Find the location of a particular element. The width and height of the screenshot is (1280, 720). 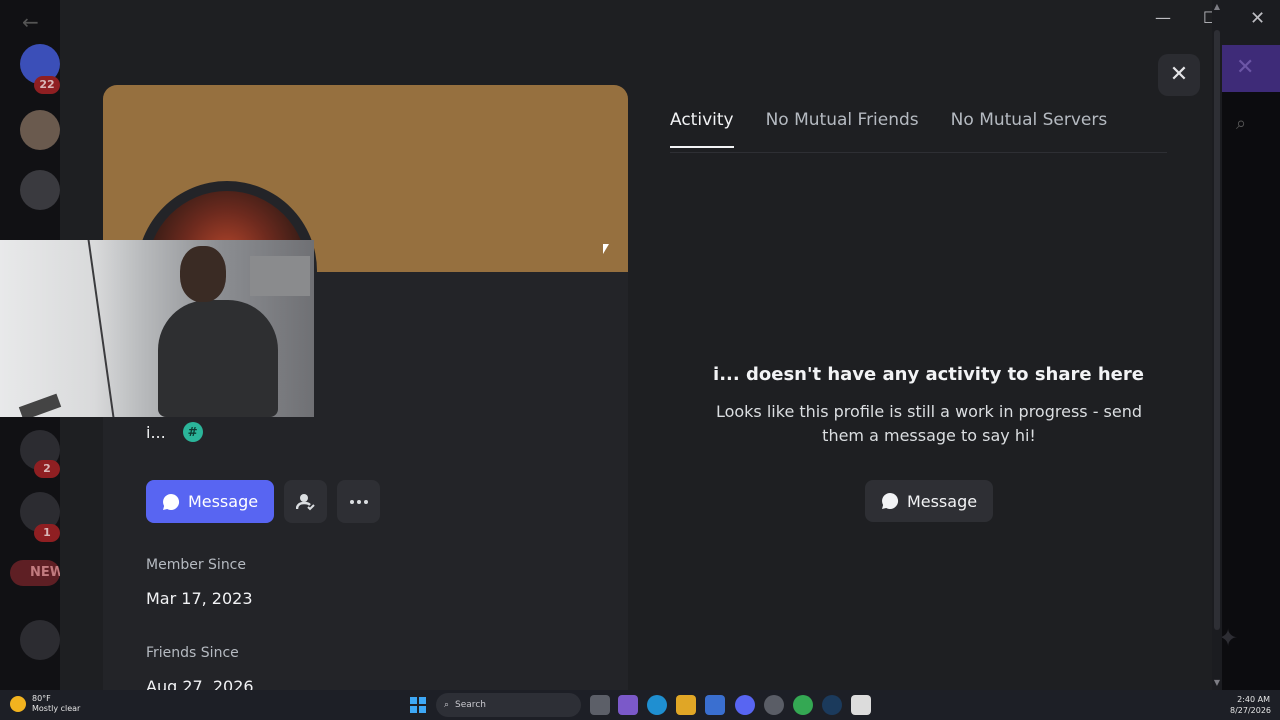

new-pill: NEW is located at coordinates (37, 573).